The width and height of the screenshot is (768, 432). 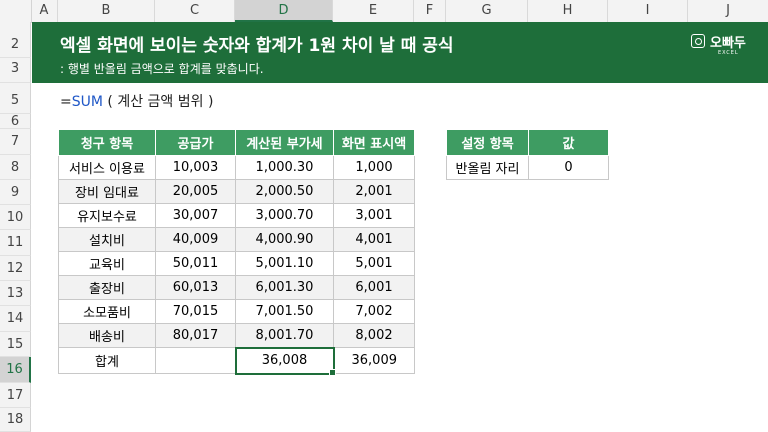 I want to click on col-header-i: I, so click(x=648, y=11).